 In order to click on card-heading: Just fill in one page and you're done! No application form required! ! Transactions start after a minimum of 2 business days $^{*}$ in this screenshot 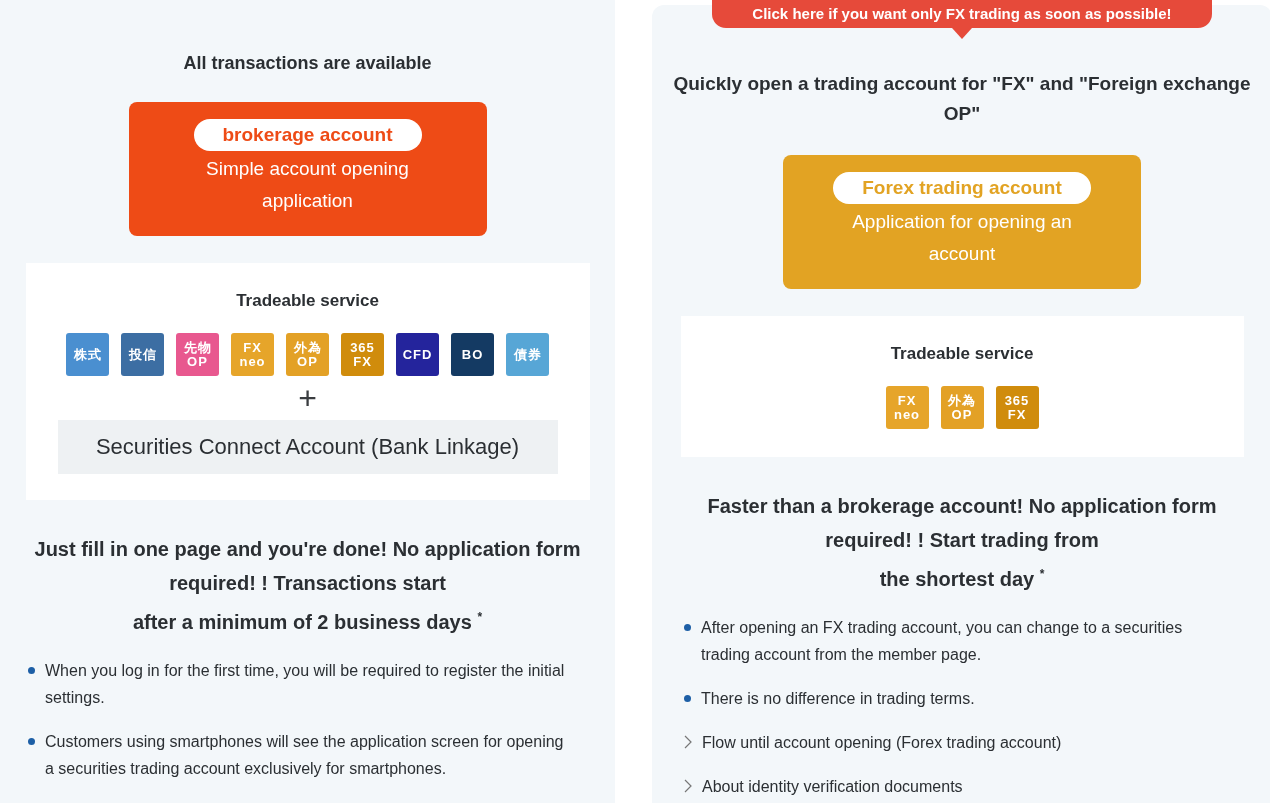, I will do `click(307, 586)`.